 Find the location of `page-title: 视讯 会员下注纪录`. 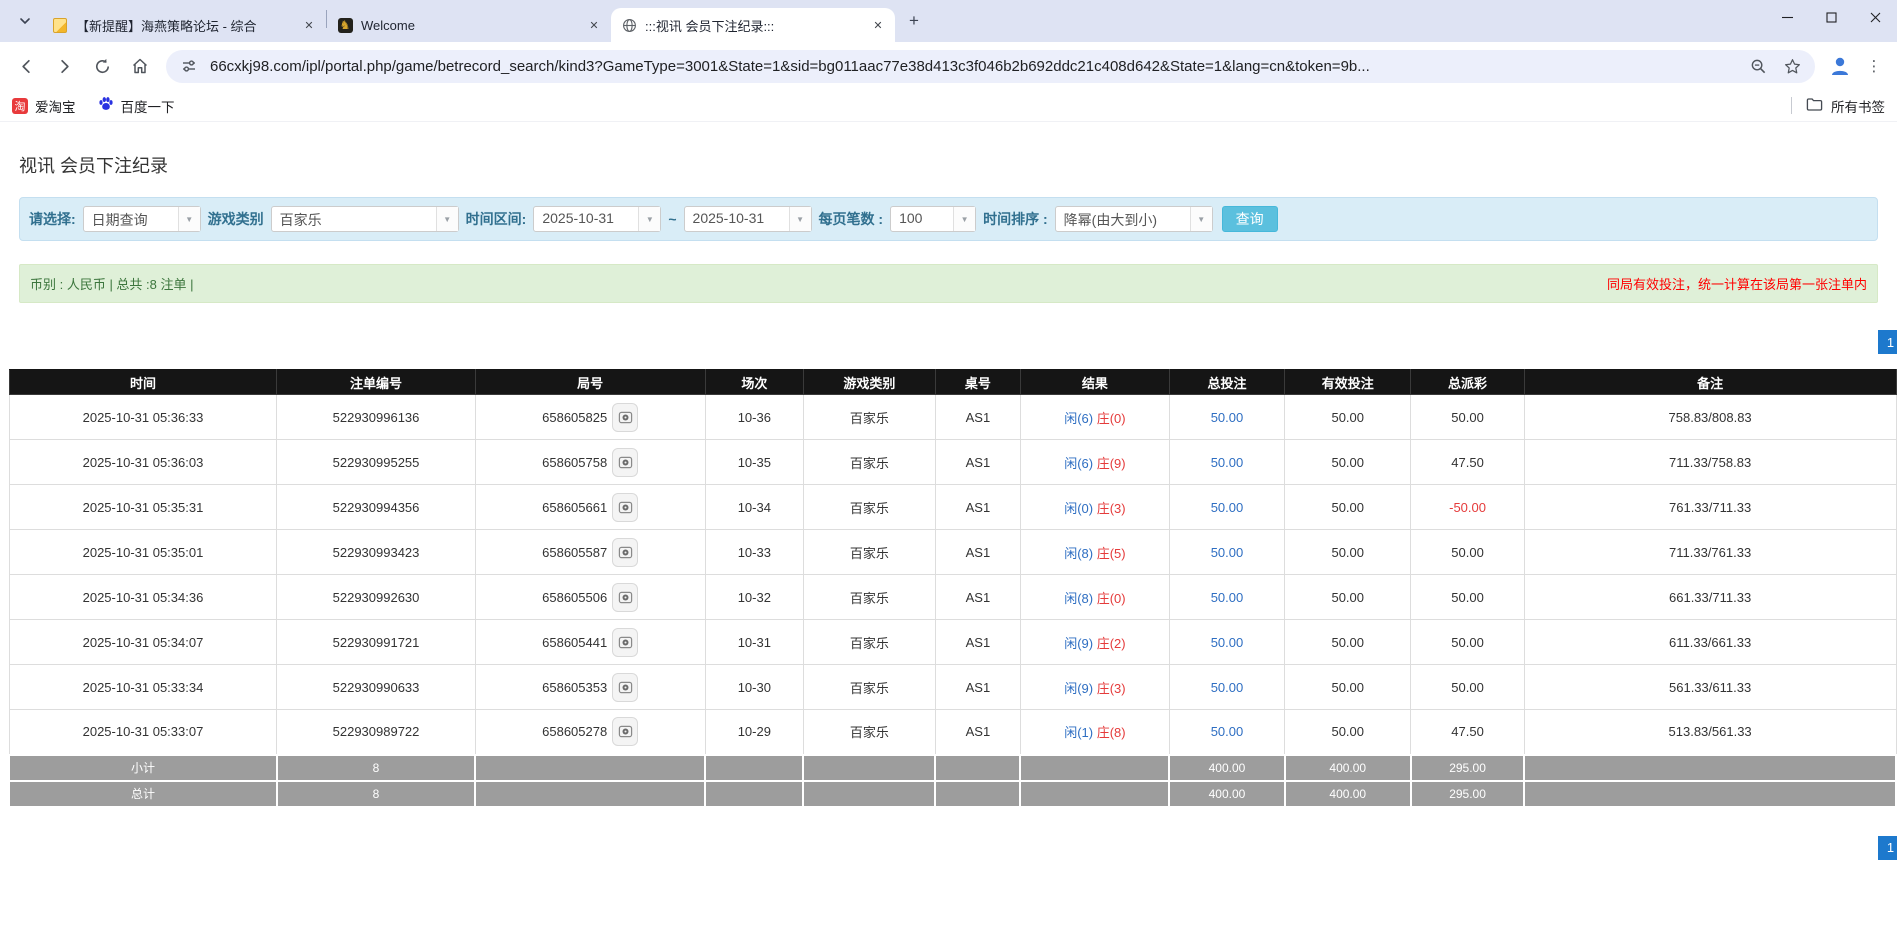

page-title: 视讯 会员下注纪录 is located at coordinates (94, 166).